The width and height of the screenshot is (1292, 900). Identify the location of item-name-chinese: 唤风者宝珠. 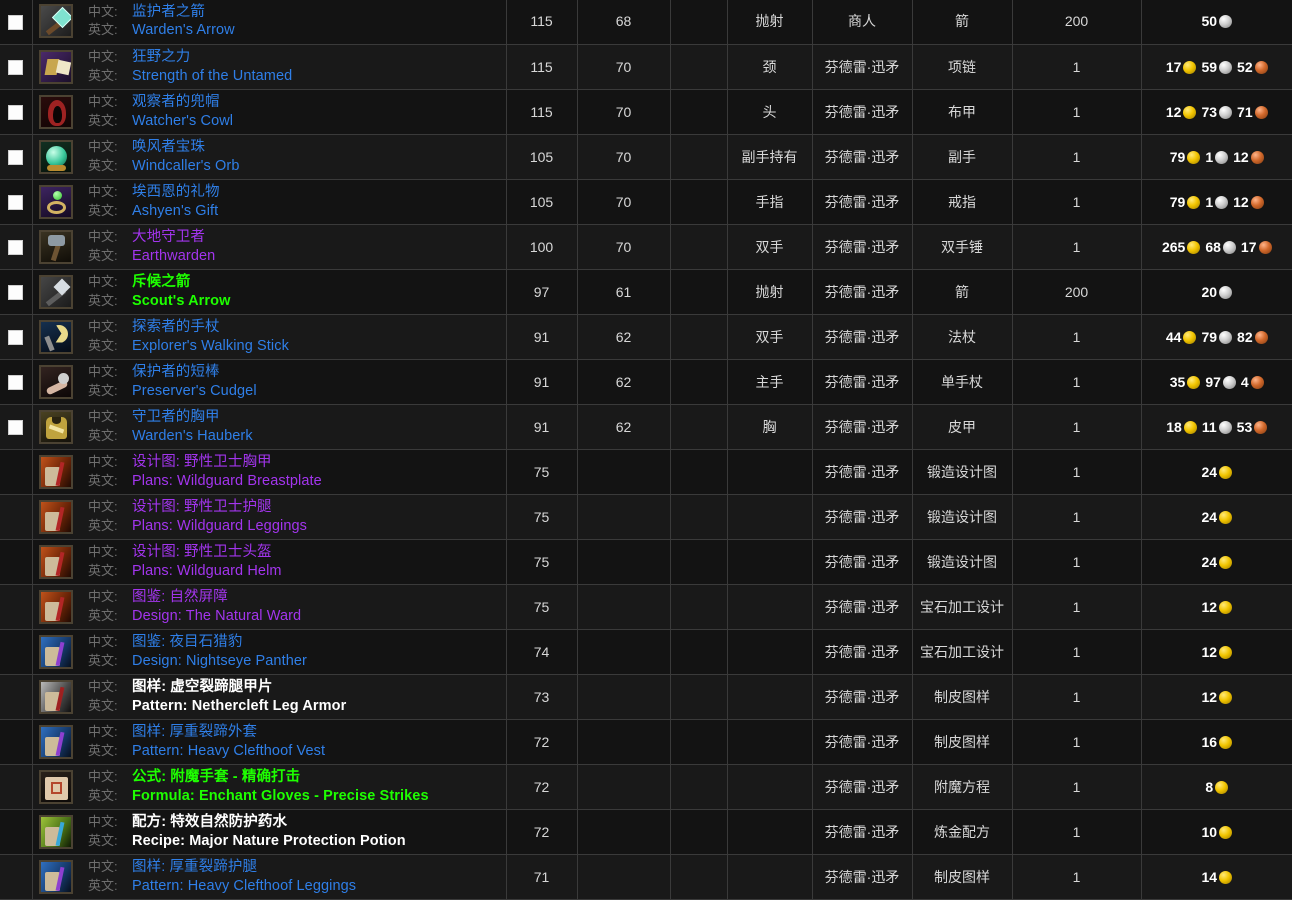
(168, 147).